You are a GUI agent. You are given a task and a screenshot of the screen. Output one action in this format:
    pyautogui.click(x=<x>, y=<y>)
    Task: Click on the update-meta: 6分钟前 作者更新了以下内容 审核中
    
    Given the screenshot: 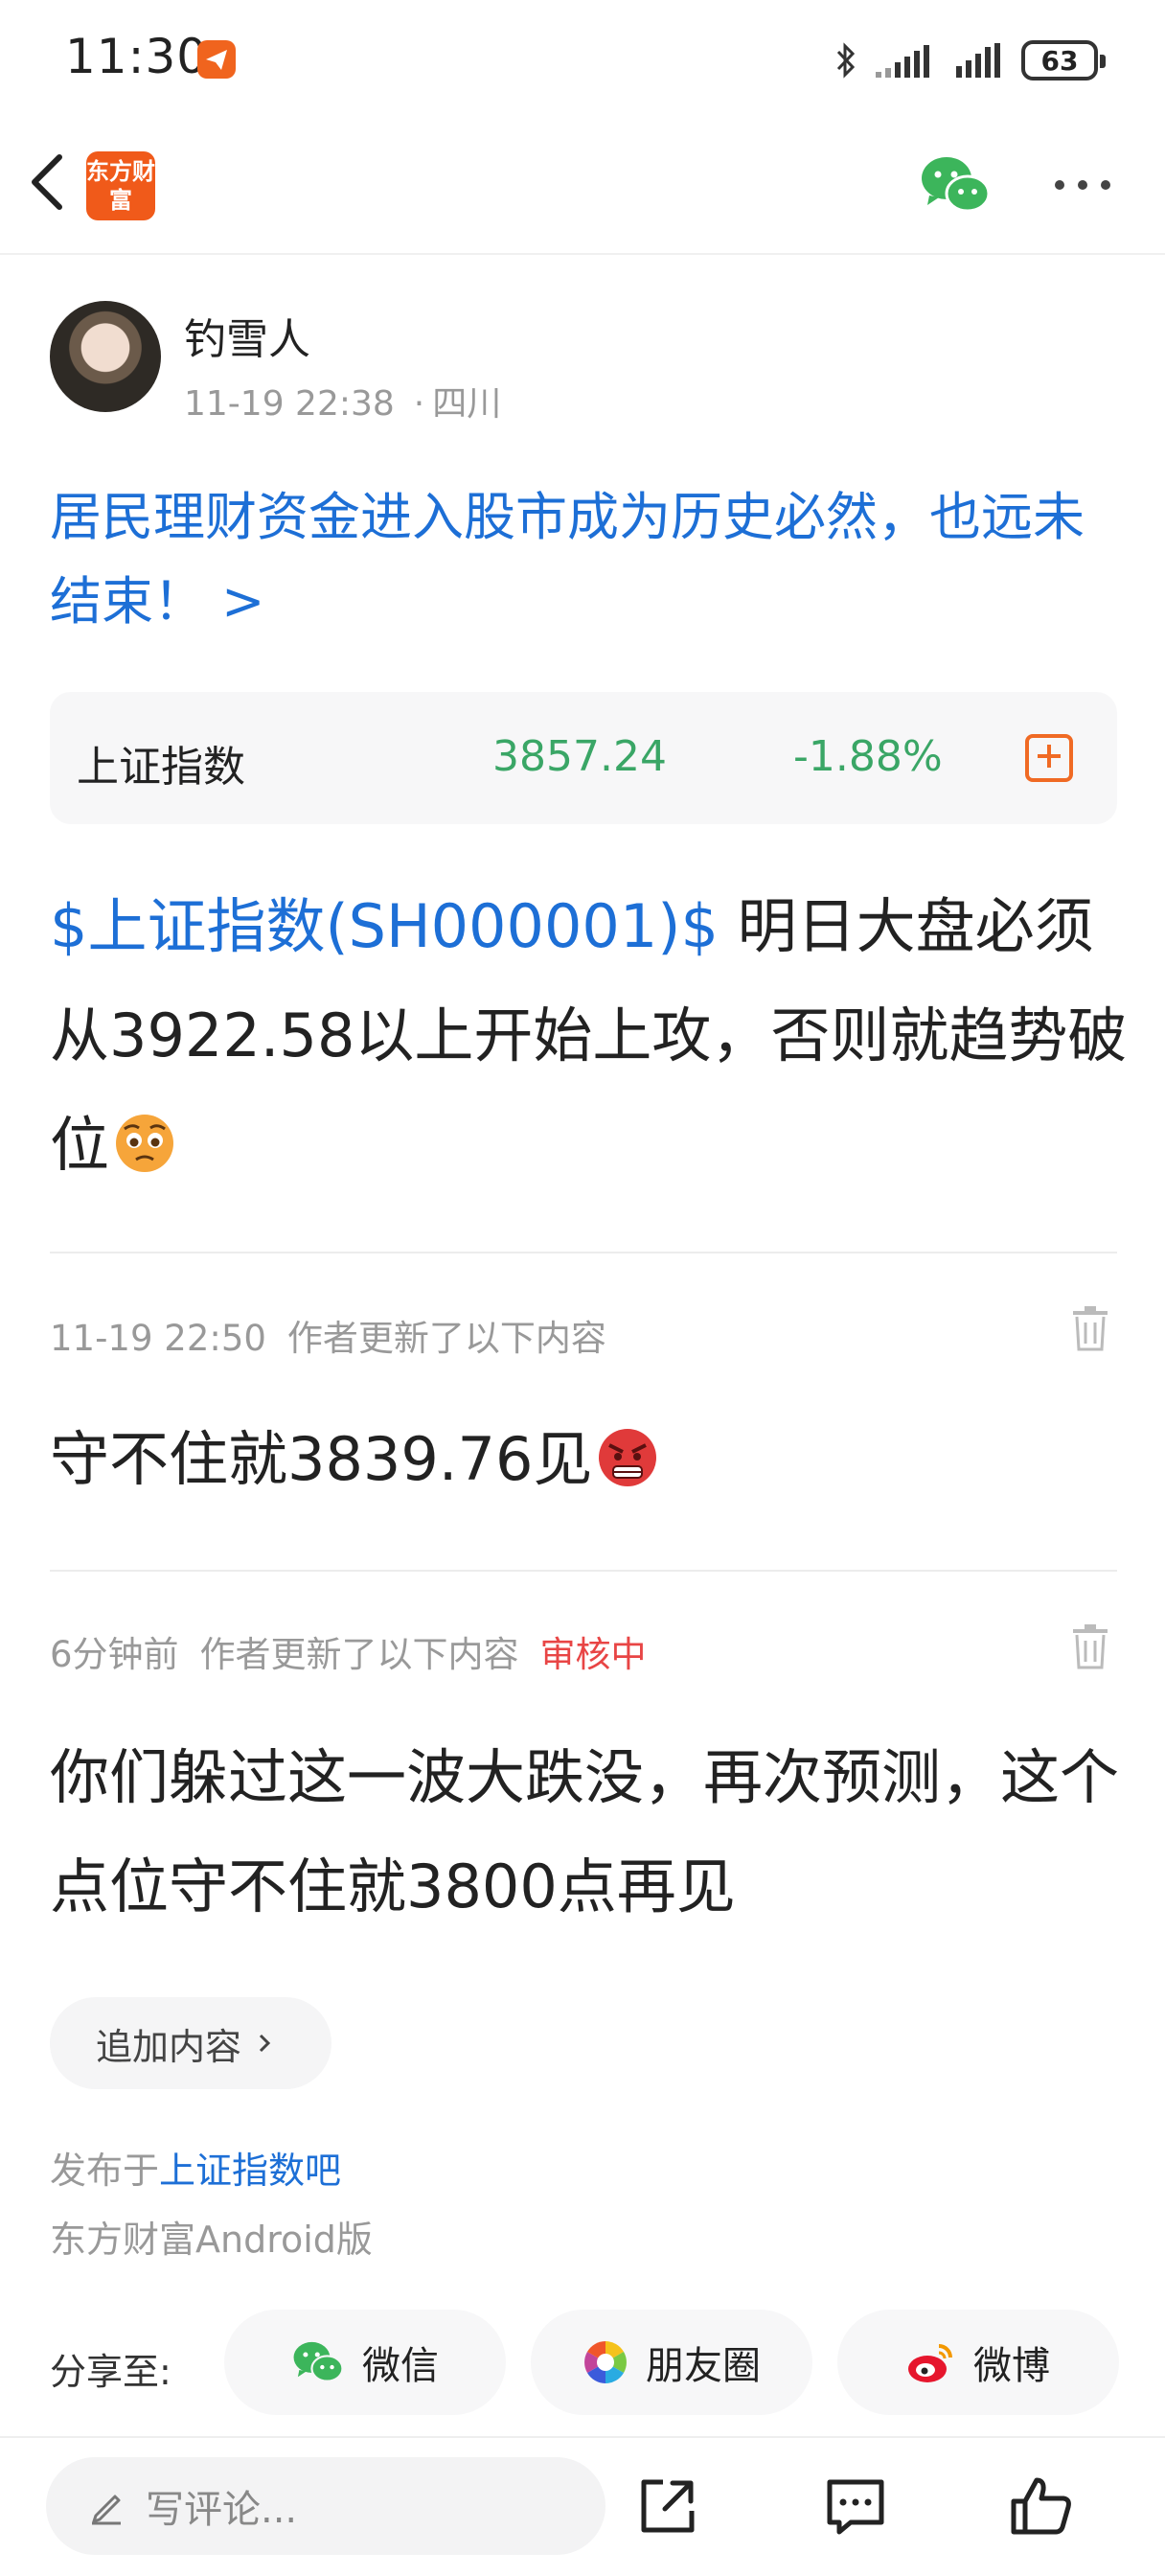 What is the action you would take?
    pyautogui.click(x=359, y=1651)
    